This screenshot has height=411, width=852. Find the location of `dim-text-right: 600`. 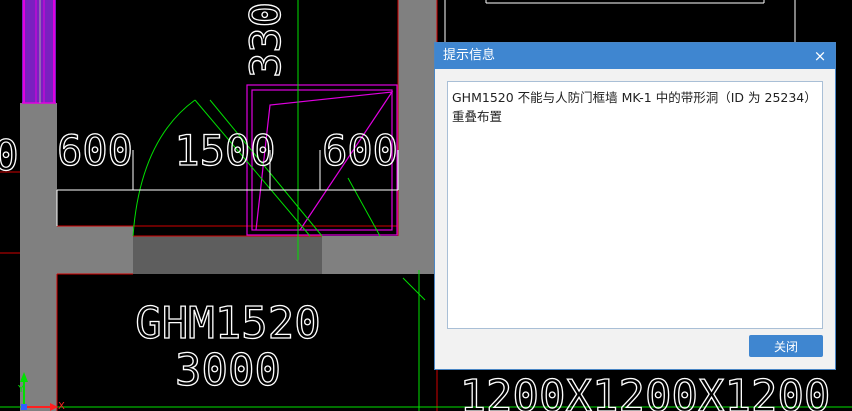

dim-text-right: 600 is located at coordinates (360, 150).